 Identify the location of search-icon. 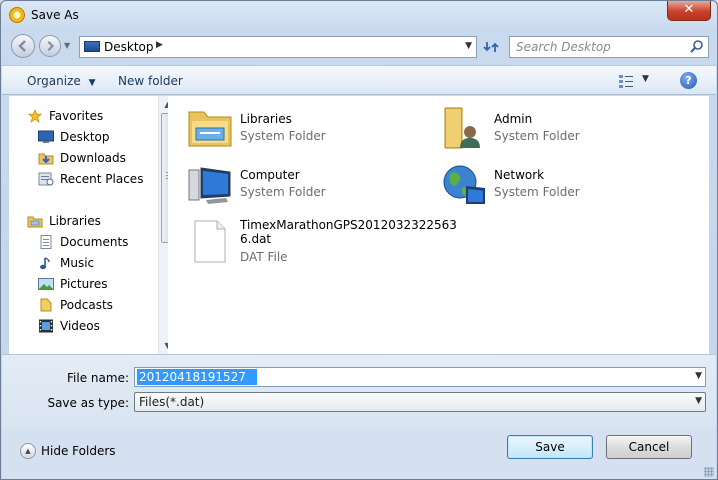
(697, 46).